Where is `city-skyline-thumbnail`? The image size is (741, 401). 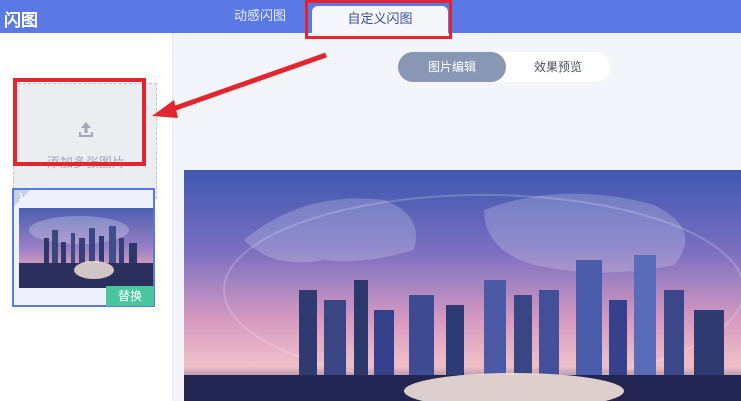 city-skyline-thumbnail is located at coordinates (86, 248).